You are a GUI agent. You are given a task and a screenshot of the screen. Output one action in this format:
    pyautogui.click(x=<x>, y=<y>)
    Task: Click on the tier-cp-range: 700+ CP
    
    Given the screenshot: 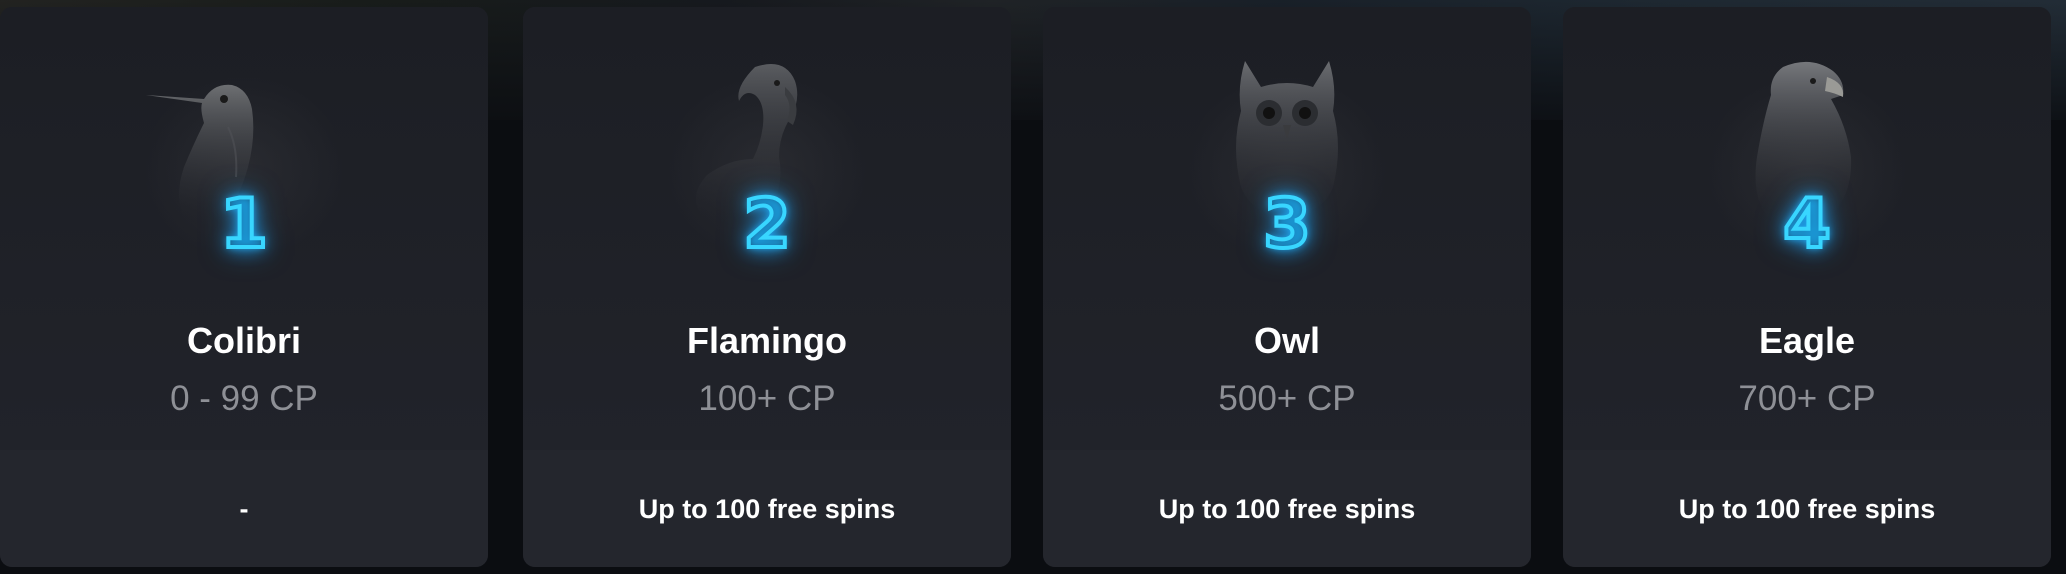 What is the action you would take?
    pyautogui.click(x=1807, y=398)
    